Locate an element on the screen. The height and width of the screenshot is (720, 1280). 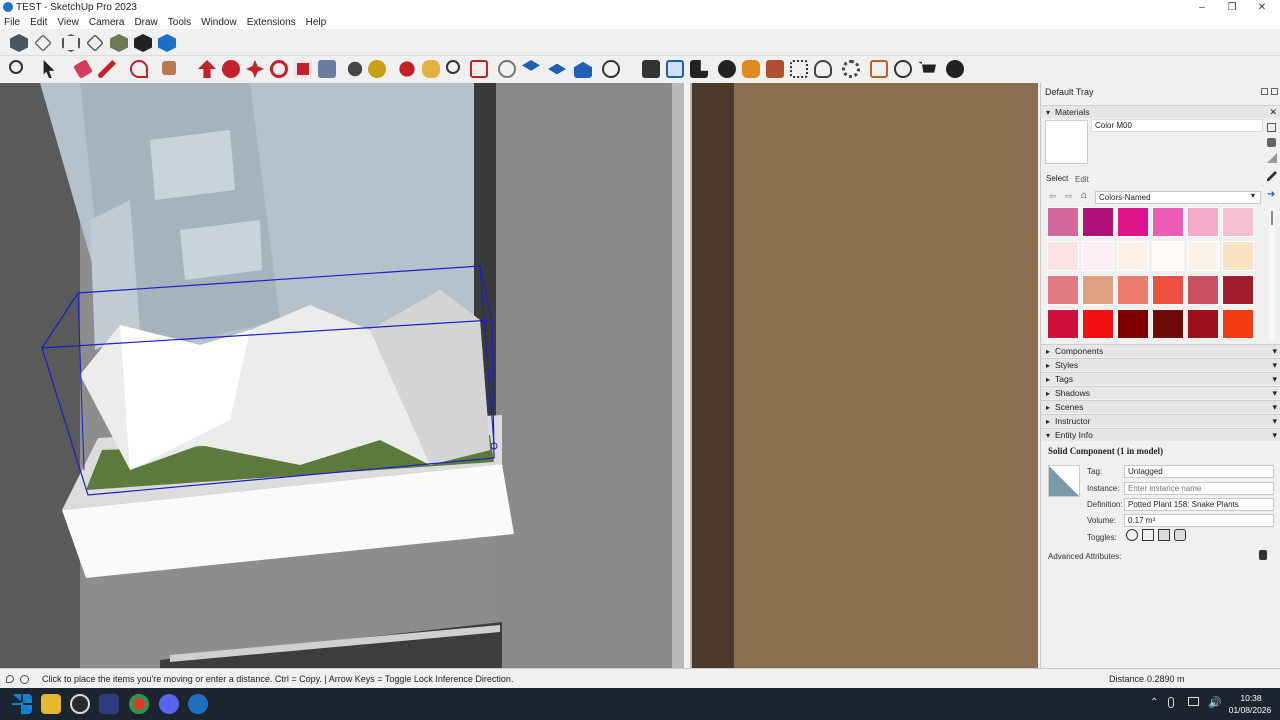
offset-icon is located at coordinates (327, 69).